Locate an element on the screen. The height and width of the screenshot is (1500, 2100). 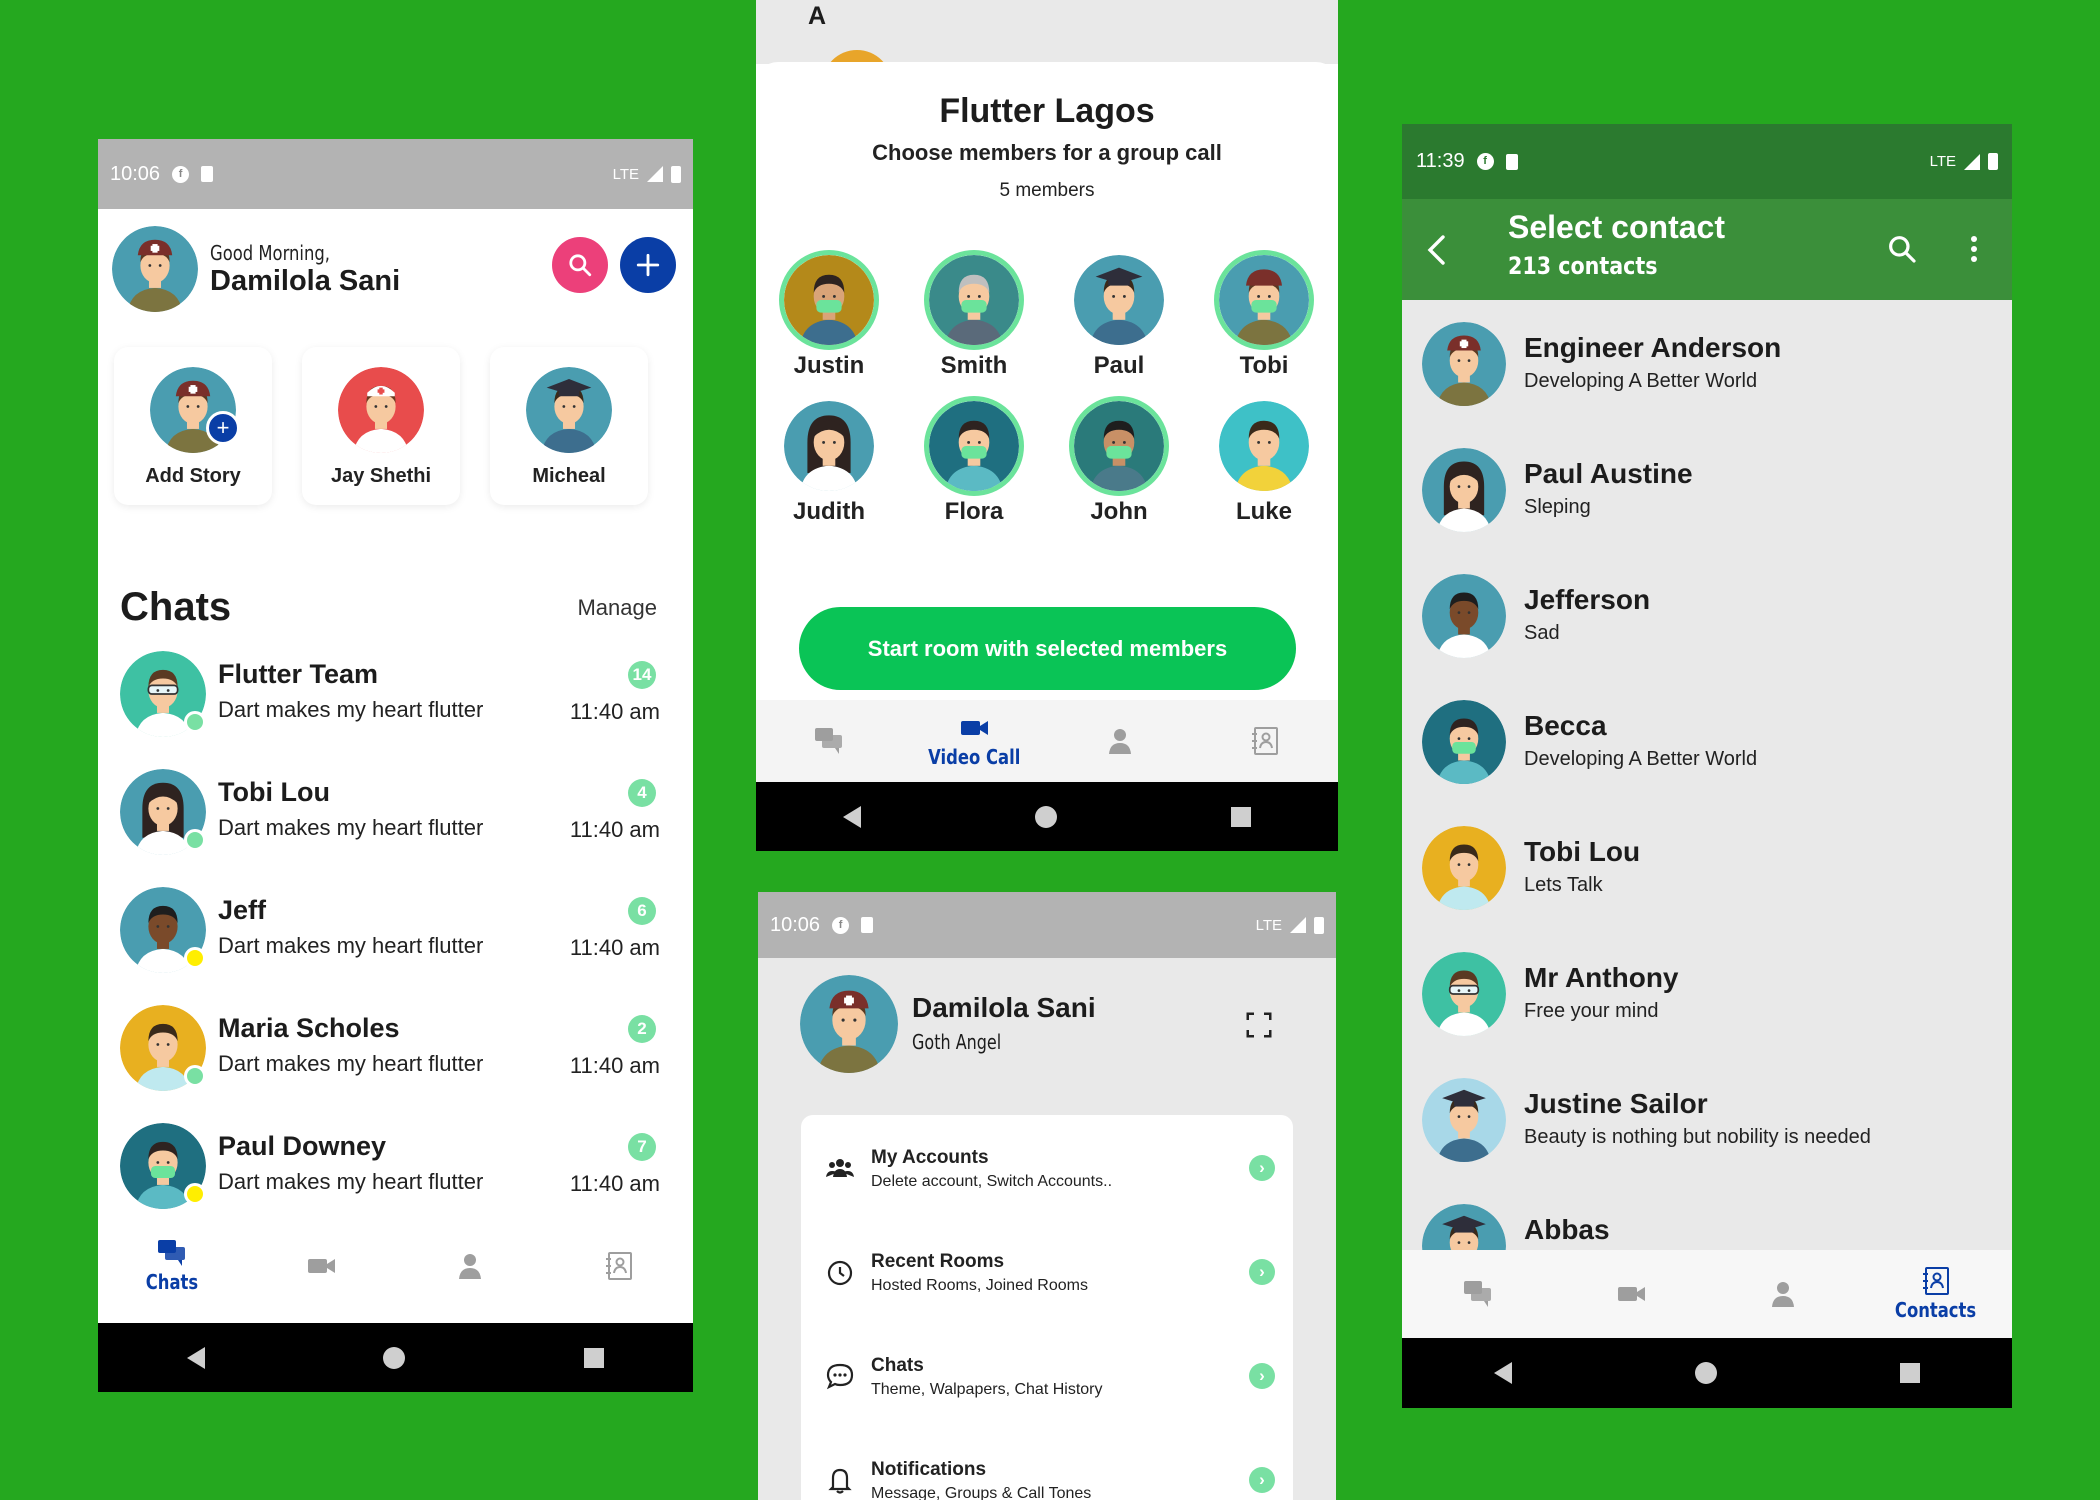
story-card: Add Story + is located at coordinates (193, 426).